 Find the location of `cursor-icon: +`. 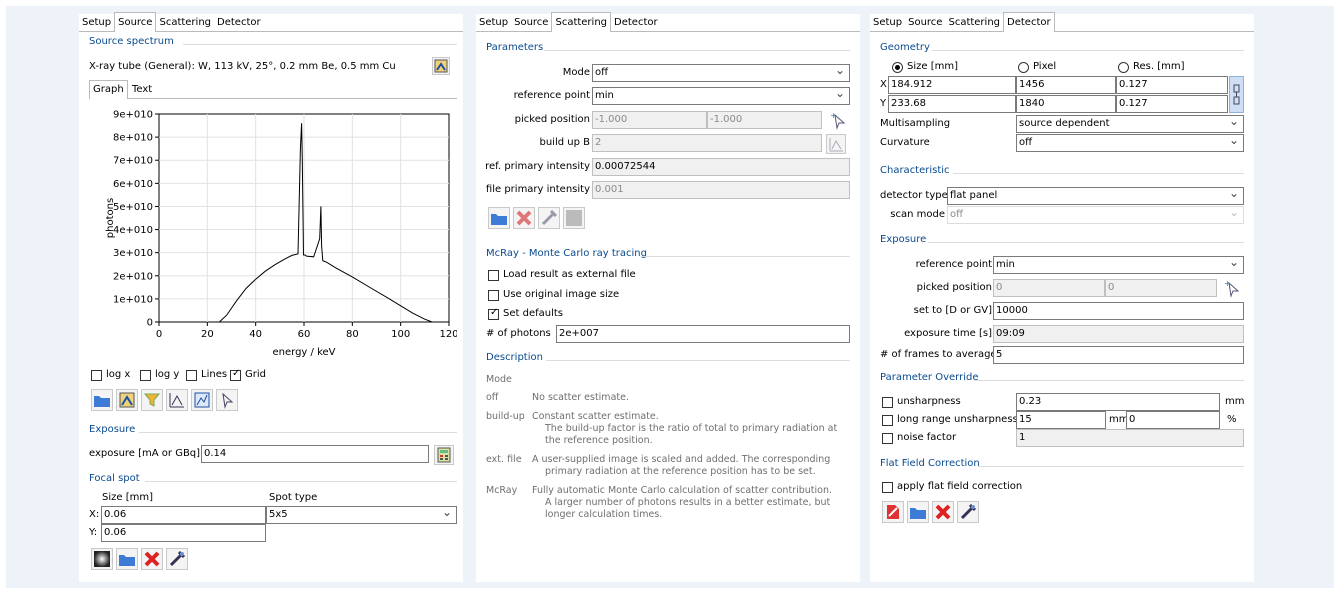

cursor-icon: + is located at coordinates (1232, 288).